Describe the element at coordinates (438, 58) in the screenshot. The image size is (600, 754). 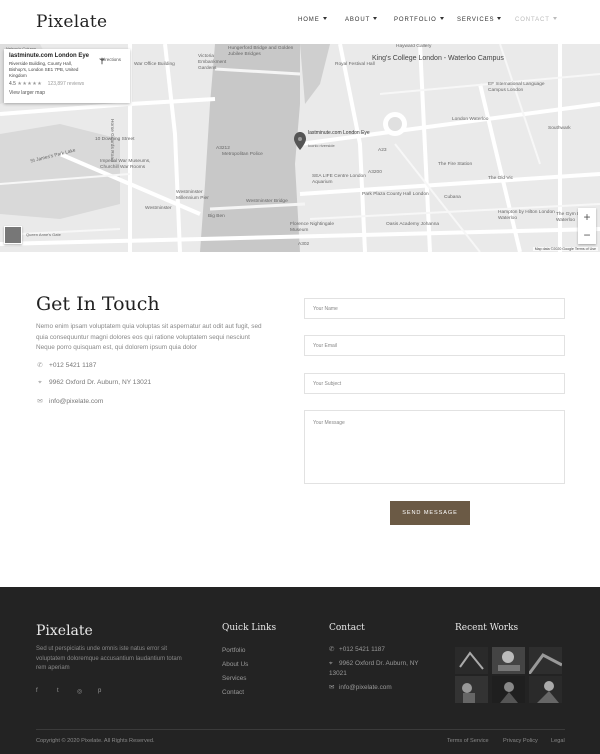
I see `map-label-kings-college: King's College London - Waterloo Campus` at that location.